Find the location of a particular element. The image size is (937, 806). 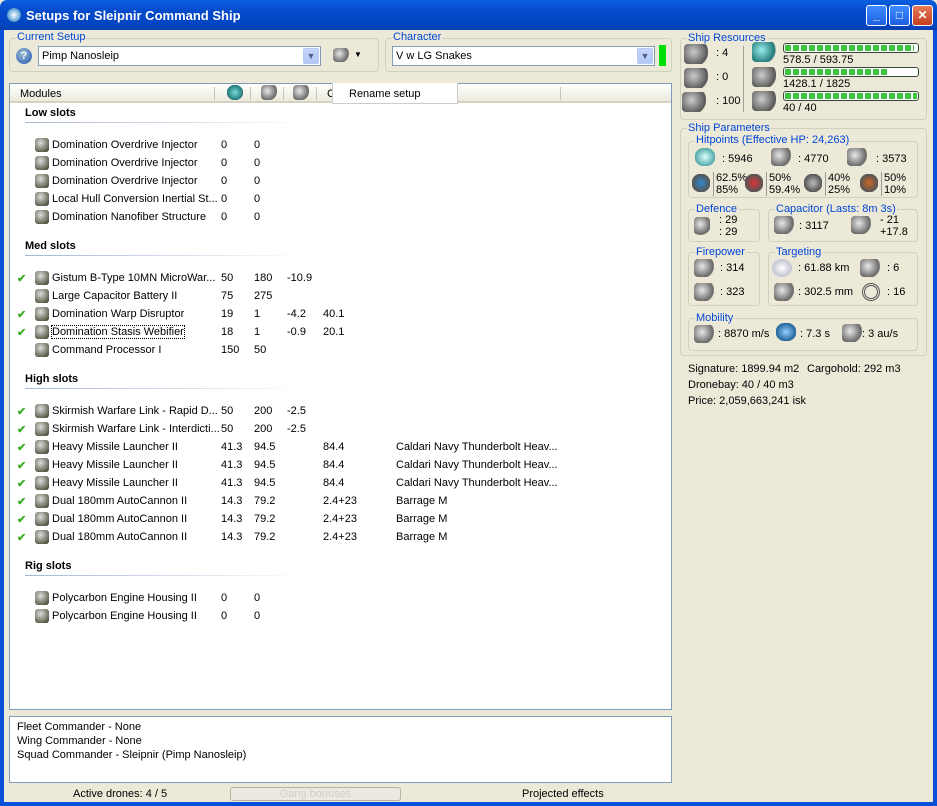

defence-values: : 29: 29 is located at coordinates (728, 226).